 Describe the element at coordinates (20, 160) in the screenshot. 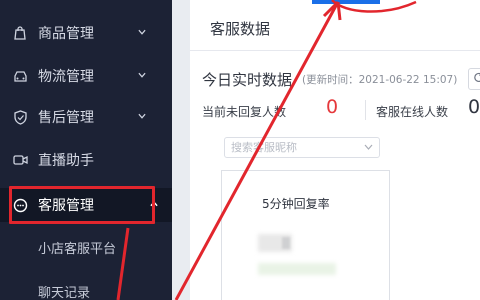

I see `video-icon` at that location.